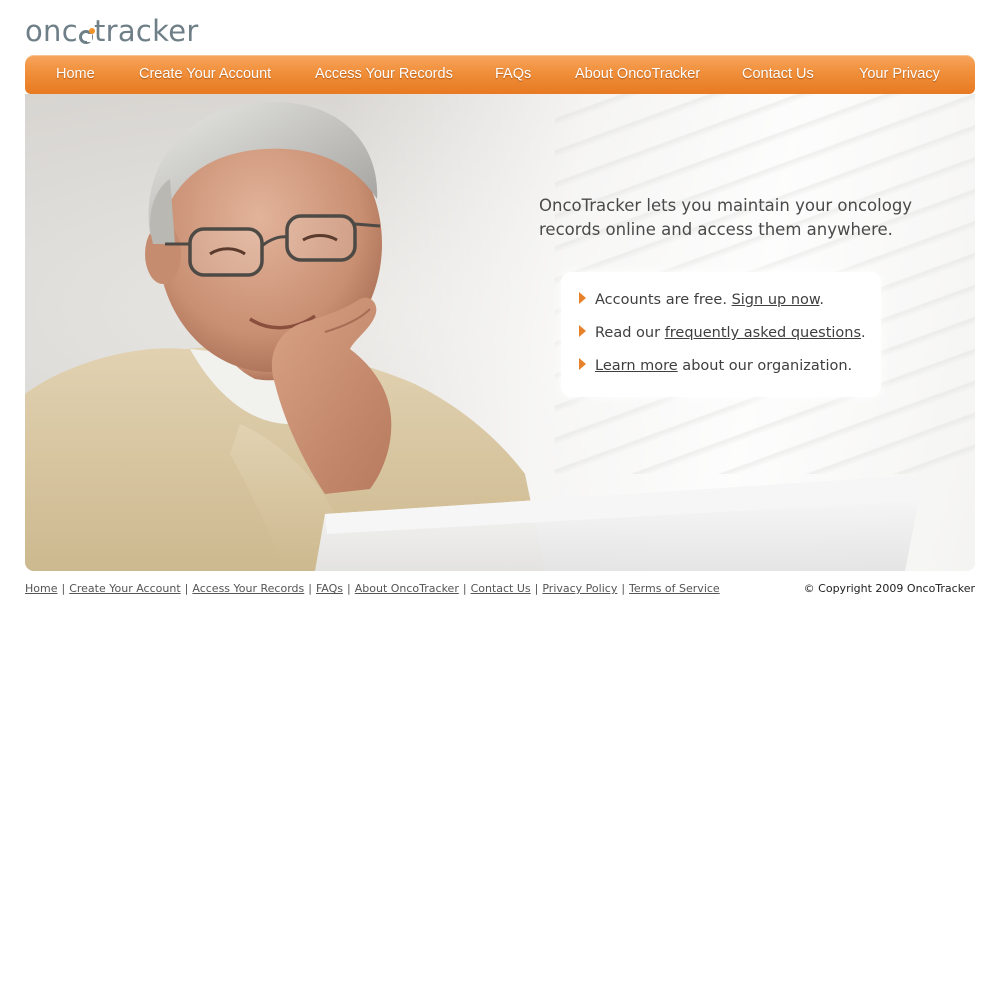 The height and width of the screenshot is (1000, 1000). Describe the element at coordinates (630, 333) in the screenshot. I see `info-text: Read our` at that location.